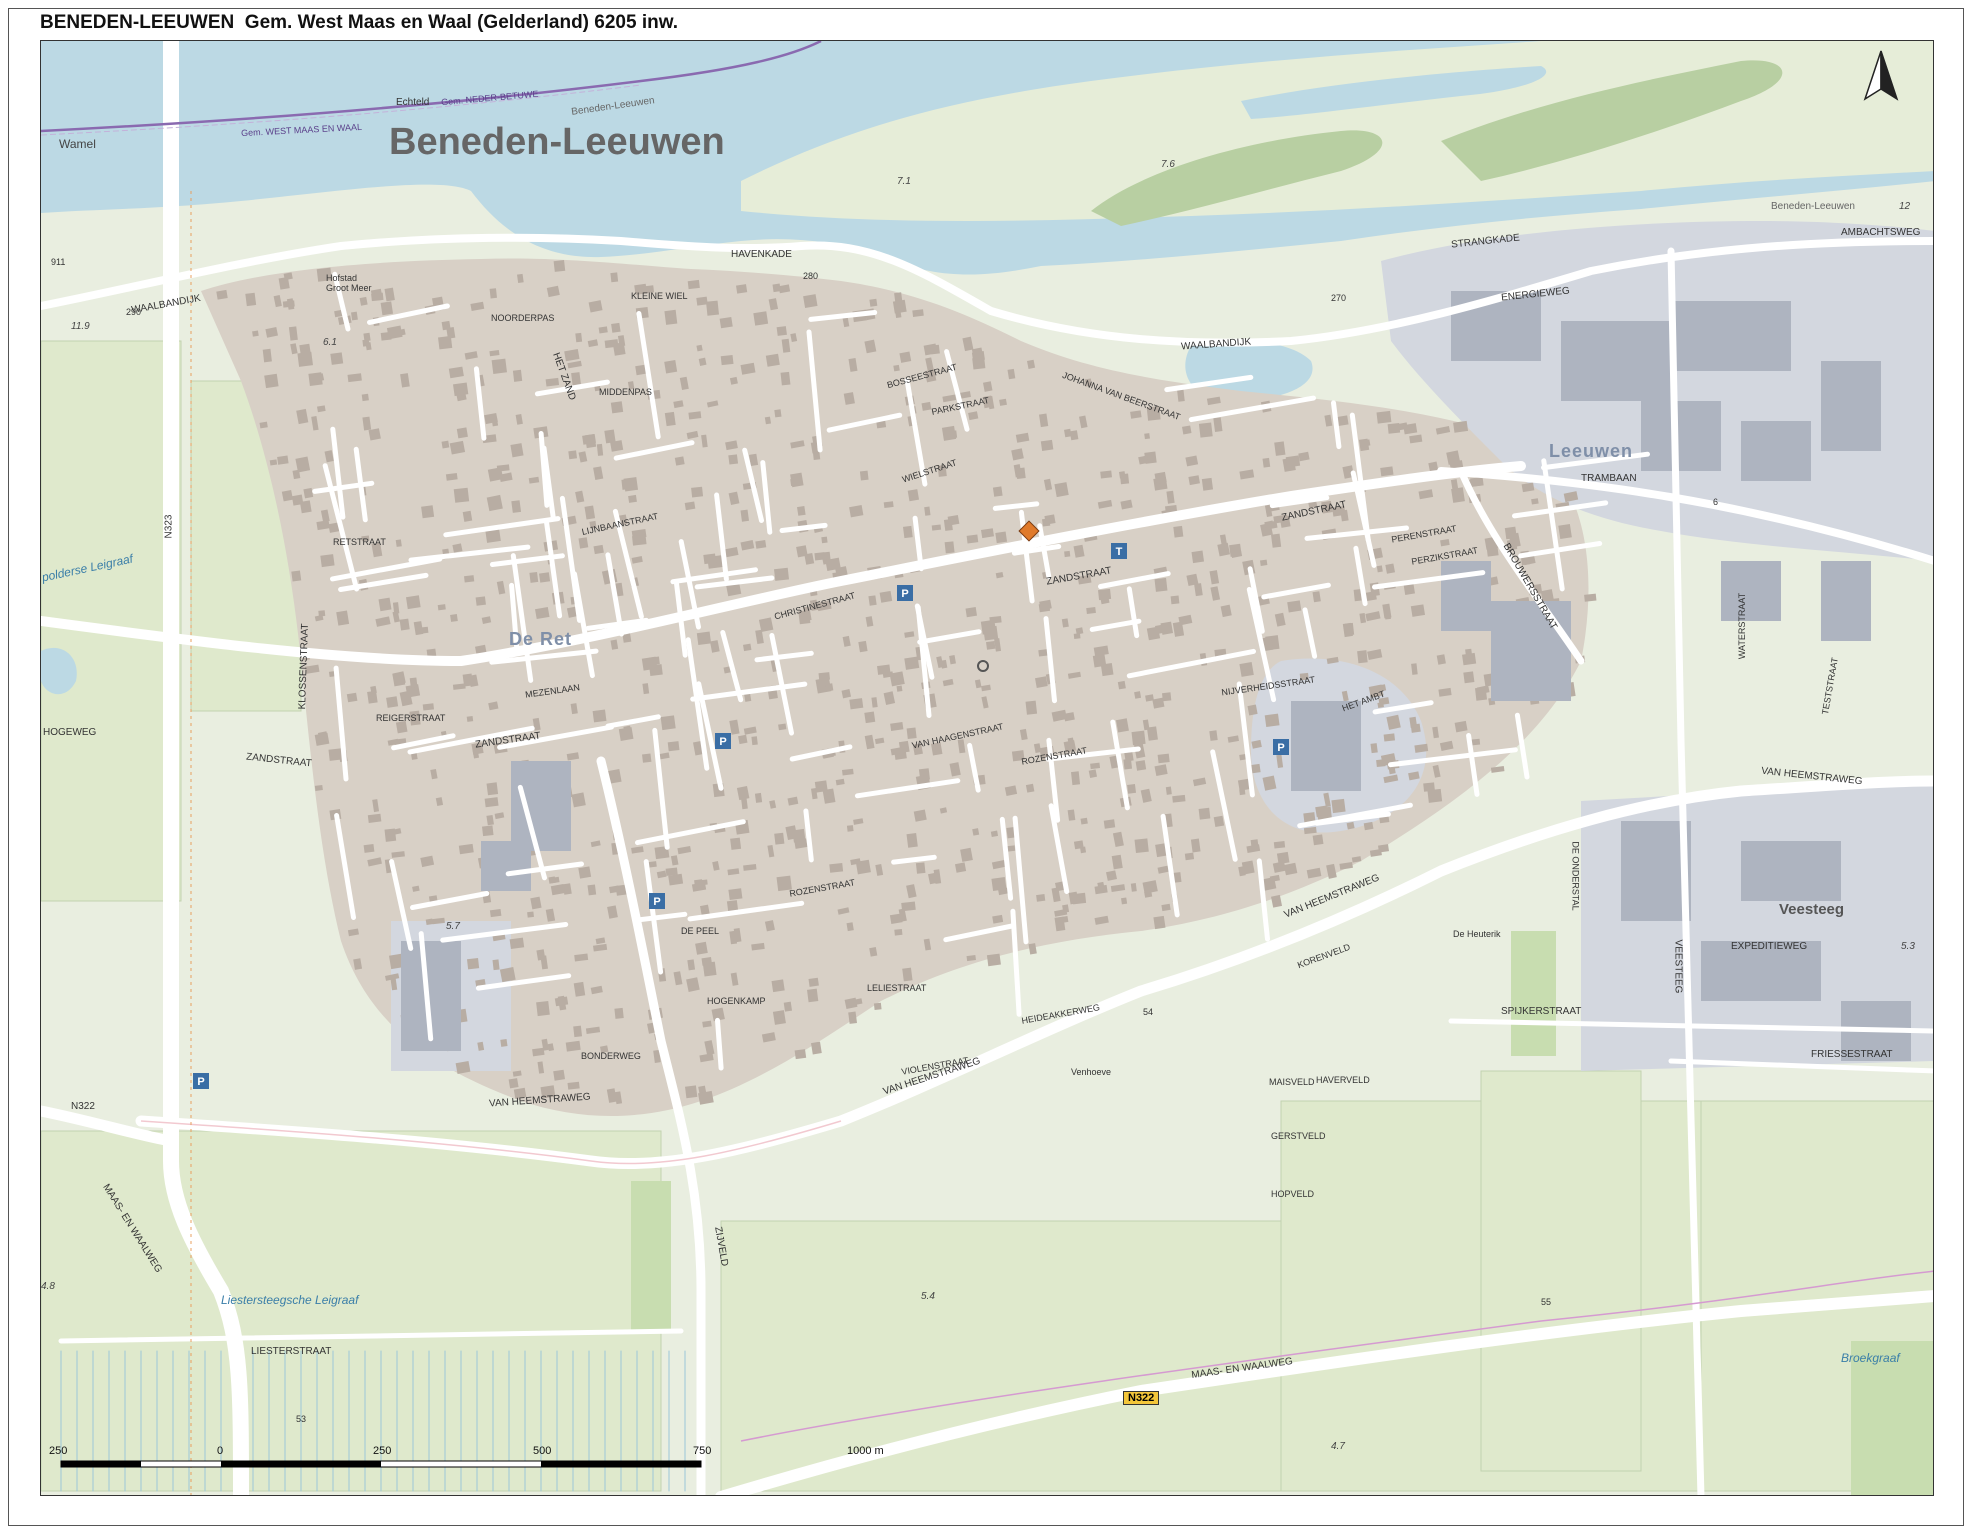 The height and width of the screenshot is (1536, 1976). Describe the element at coordinates (539, 1100) in the screenshot. I see `road-label-van-heemstraweg: VAN HEEMSTRAWEG` at that location.